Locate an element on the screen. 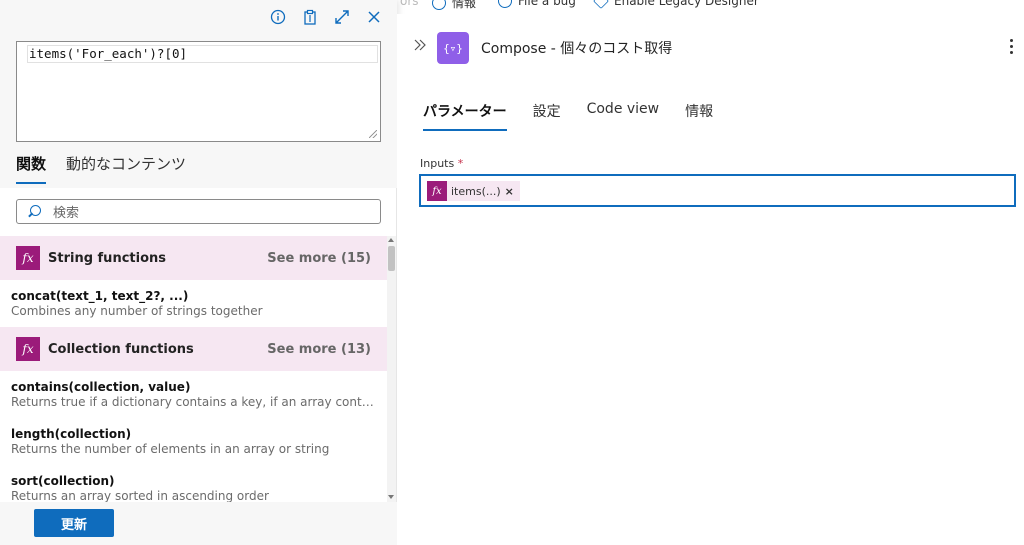 The height and width of the screenshot is (545, 1024). editor-tabs: 関数 動的なコンテンツ is located at coordinates (101, 168).